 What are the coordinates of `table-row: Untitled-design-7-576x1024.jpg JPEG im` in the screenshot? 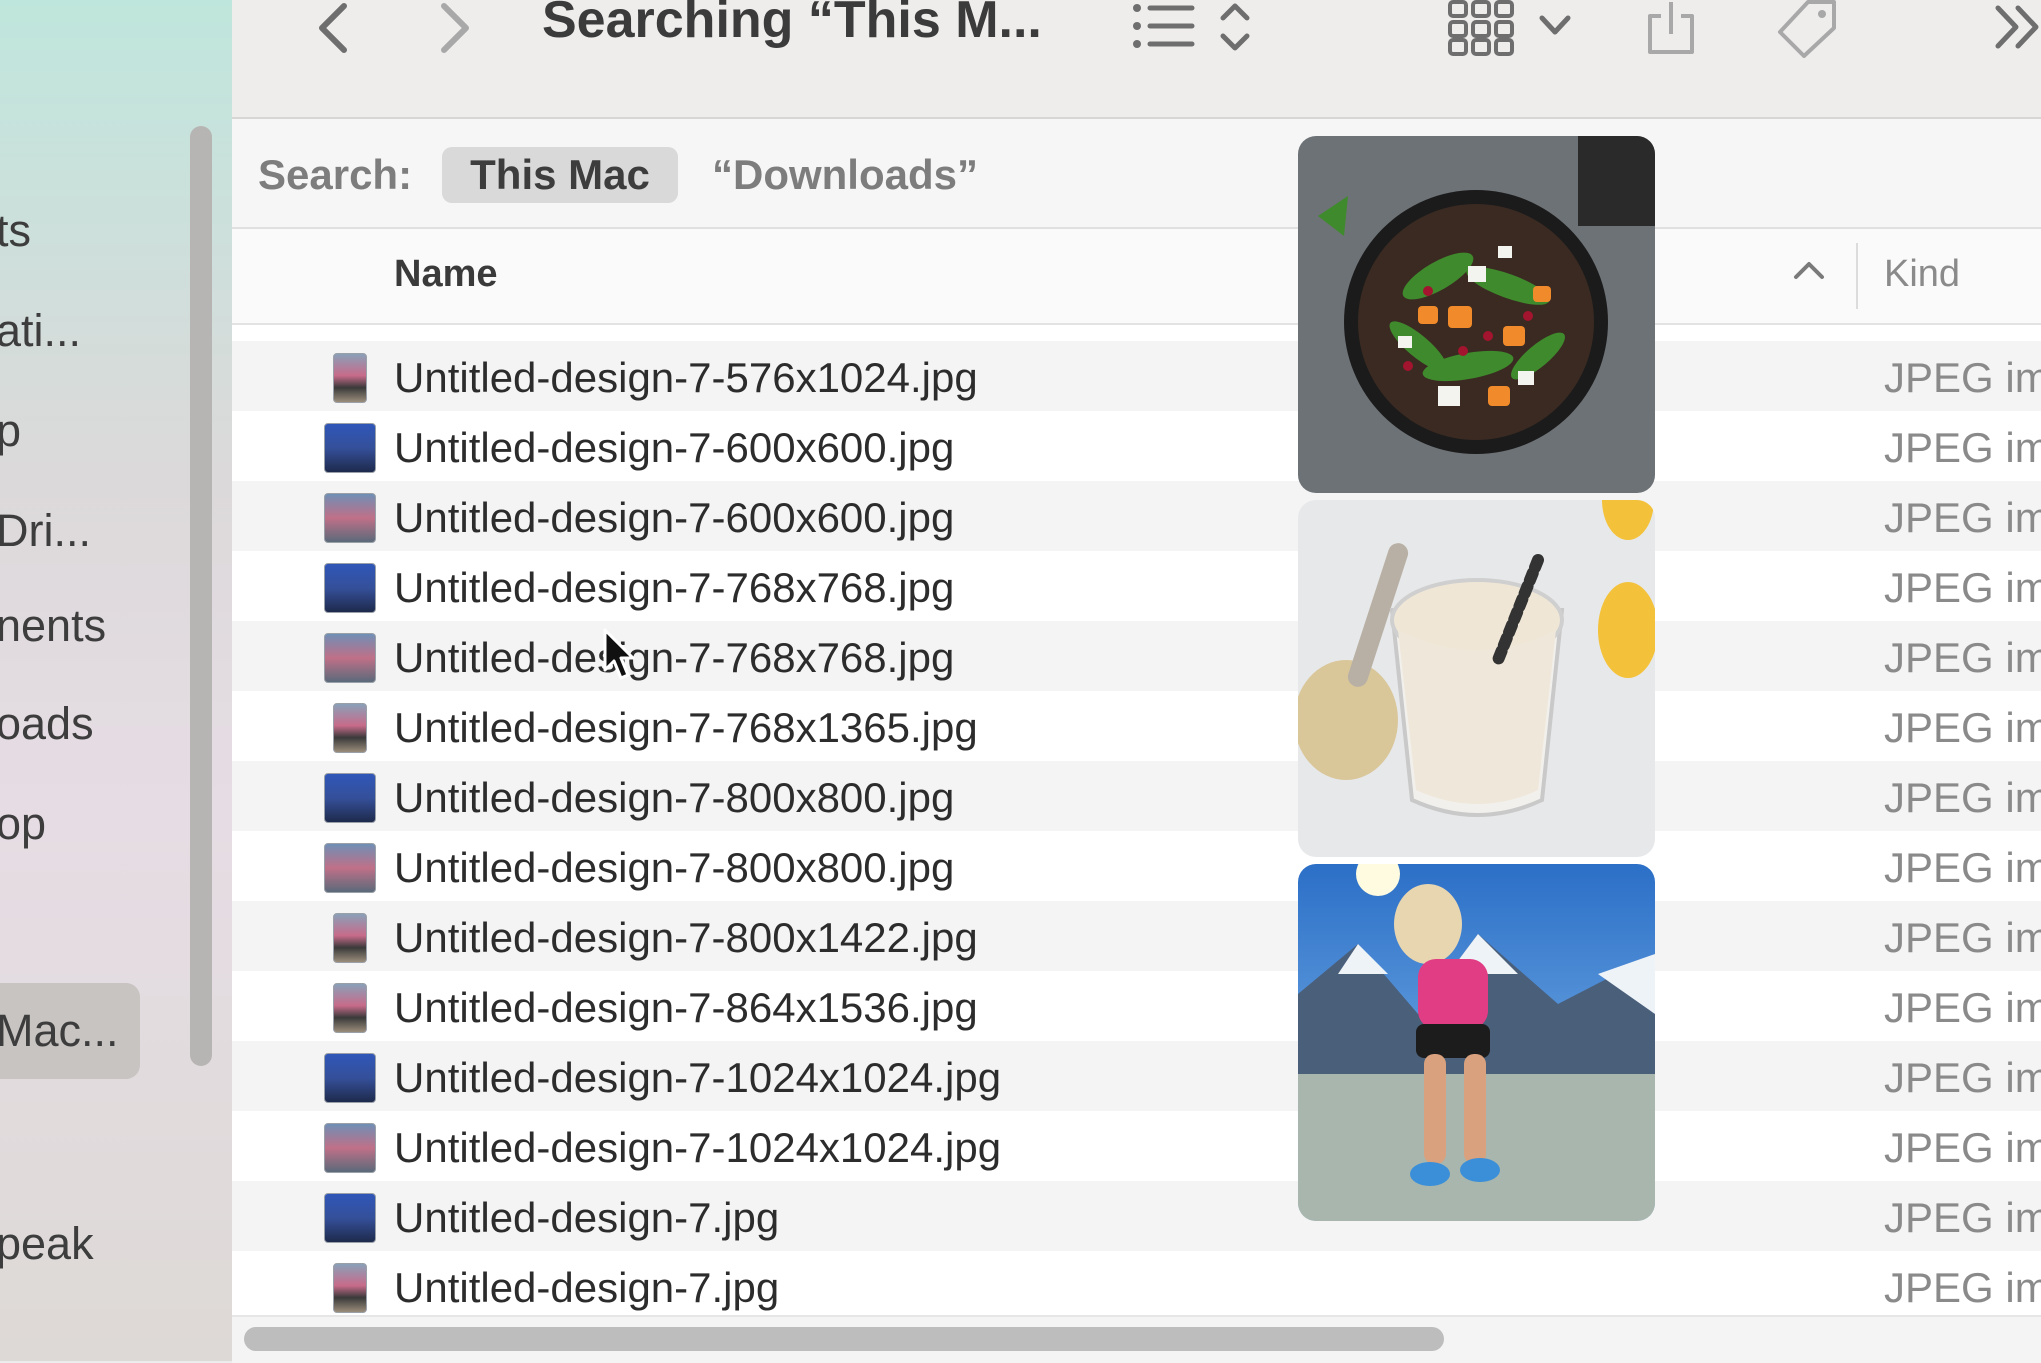 It's located at (1136, 376).